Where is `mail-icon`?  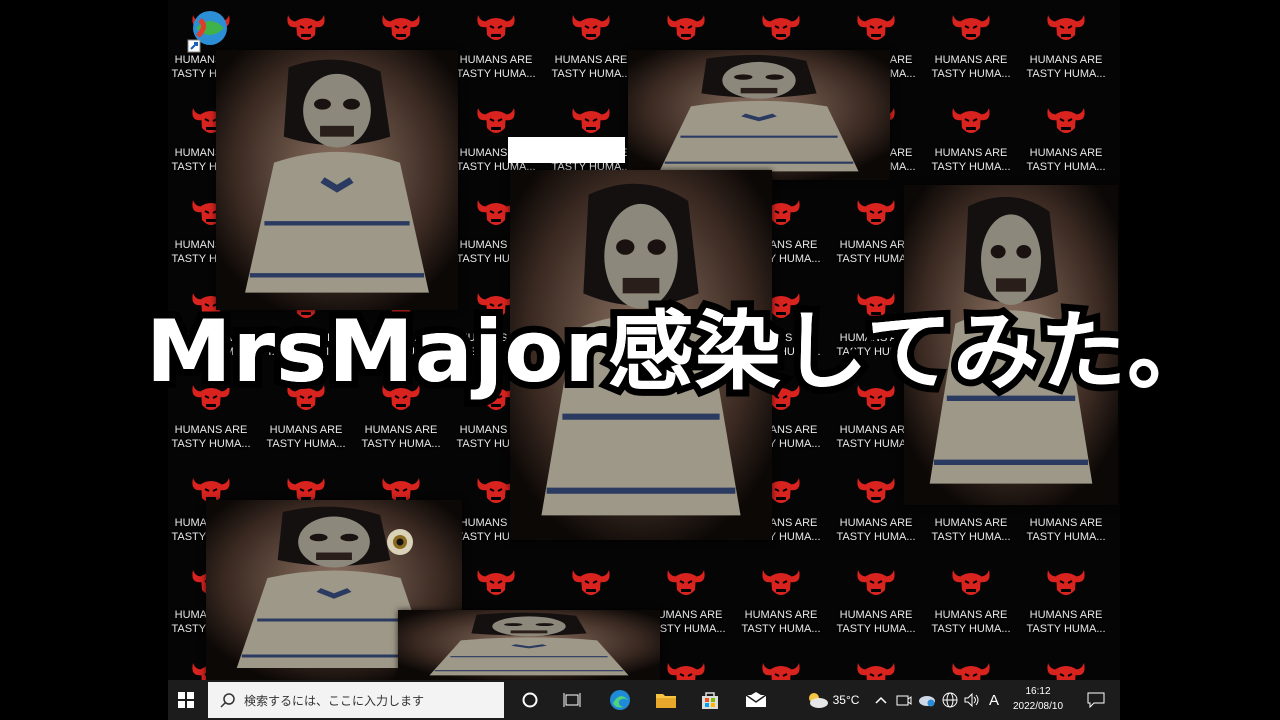
mail-icon is located at coordinates (756, 699).